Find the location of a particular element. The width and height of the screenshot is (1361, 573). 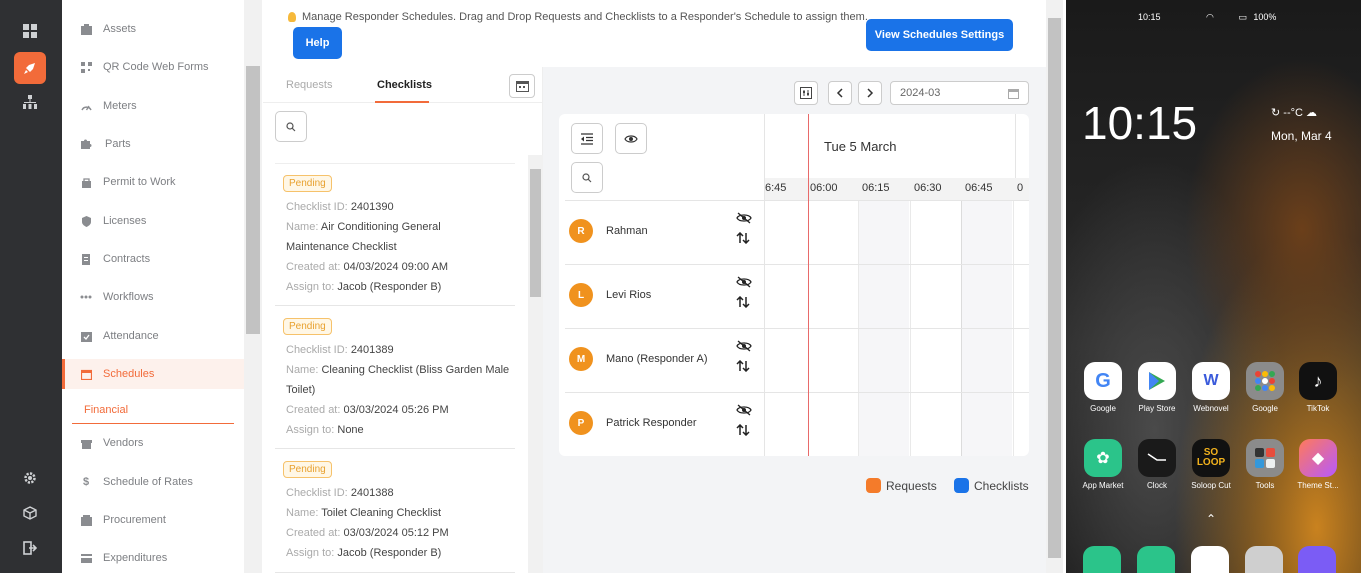

sidebar-item-procurement: Procurement is located at coordinates (153, 520).